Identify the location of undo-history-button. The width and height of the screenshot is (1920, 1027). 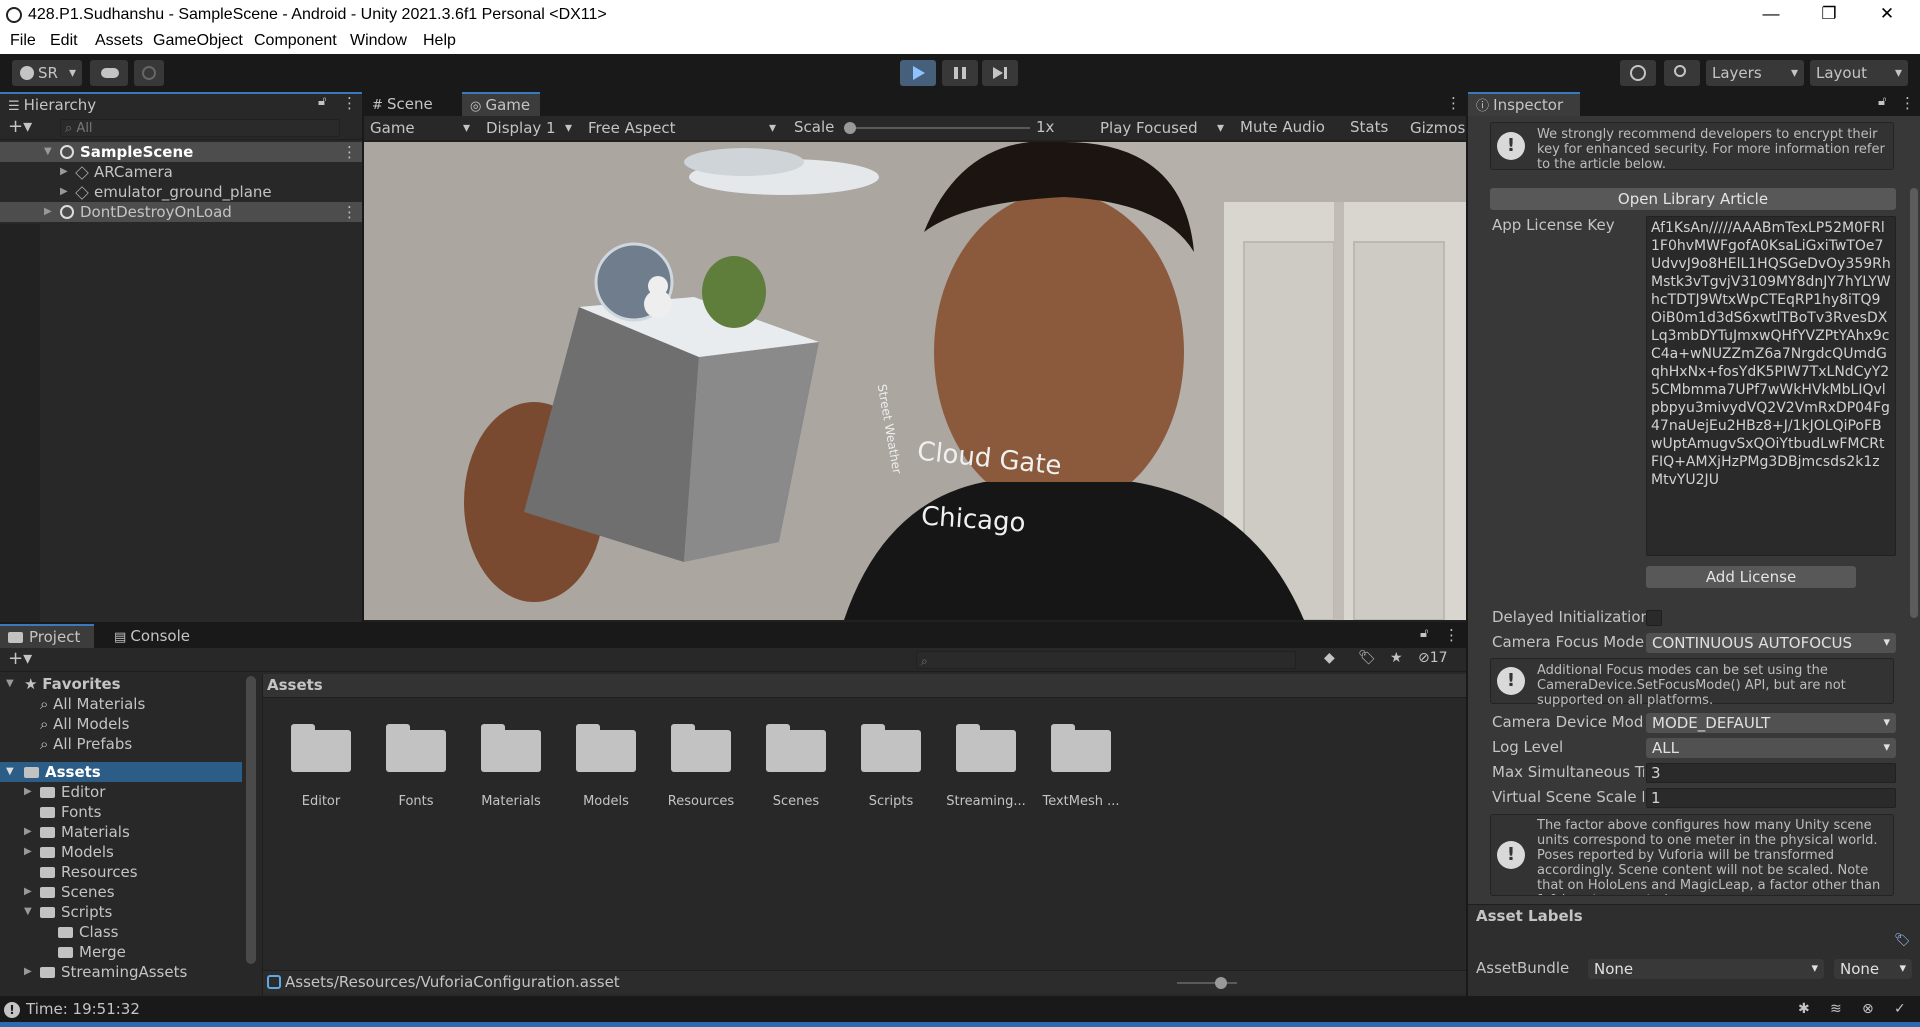
(1638, 73).